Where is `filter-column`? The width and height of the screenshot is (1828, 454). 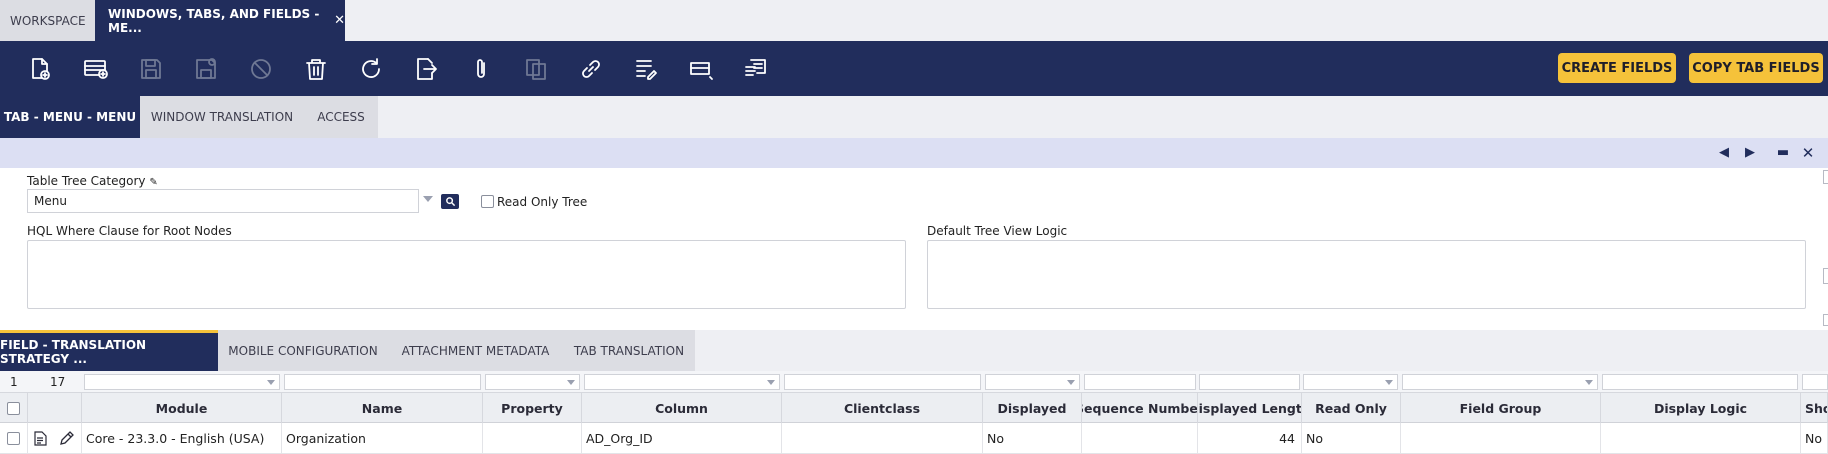
filter-column is located at coordinates (682, 382).